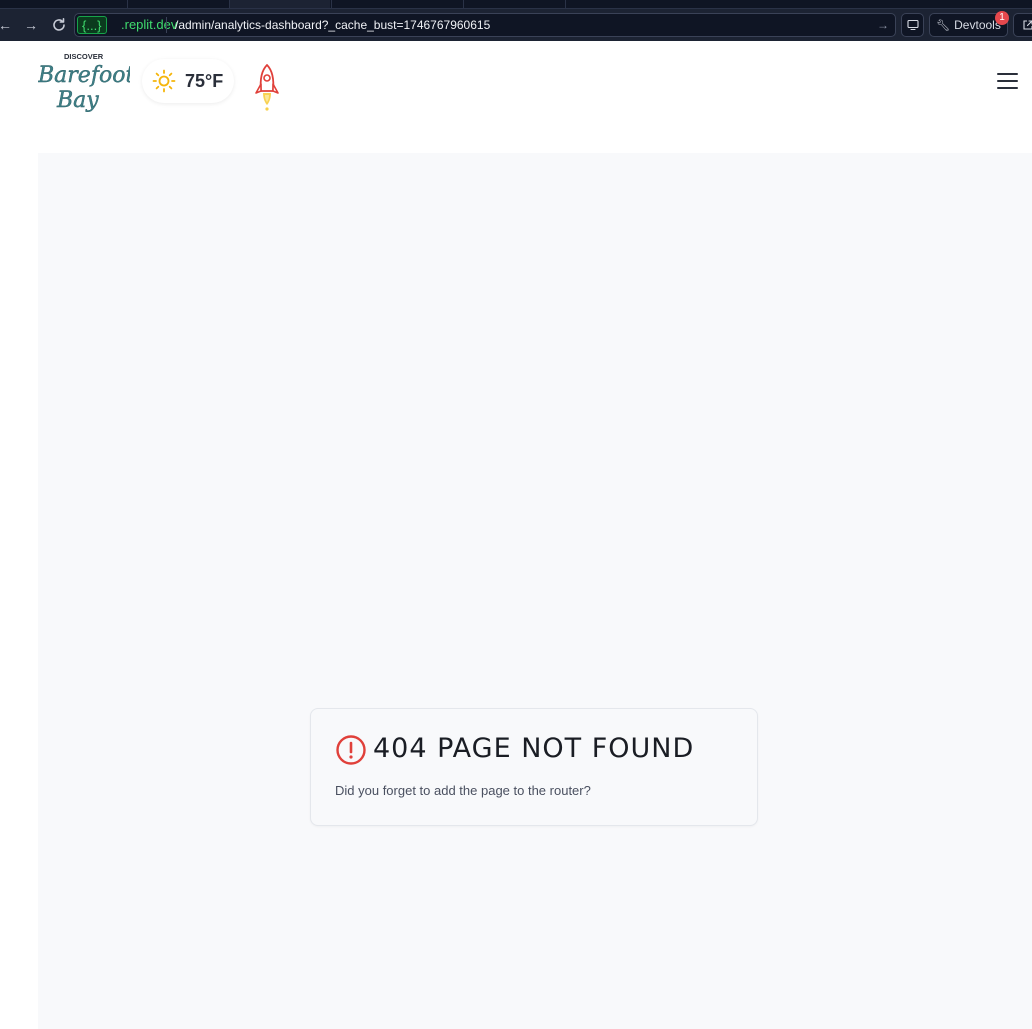 This screenshot has height=1029, width=1032. What do you see at coordinates (943, 26) in the screenshot?
I see `wrench-icon: 🔧︎` at bounding box center [943, 26].